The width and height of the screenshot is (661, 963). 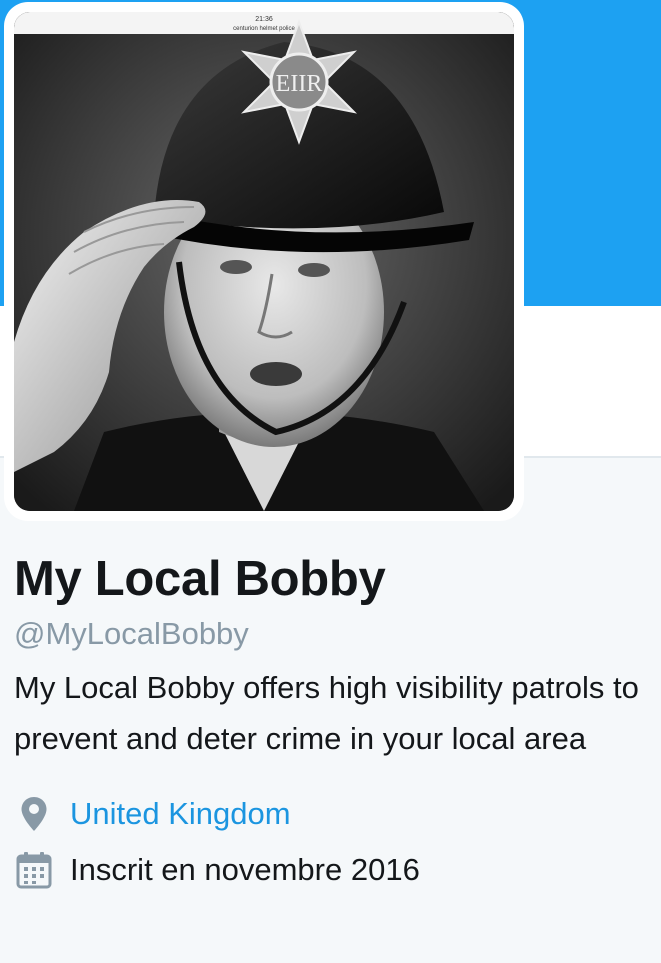 I want to click on joined-row: Inscrit en novembre 2016, so click(x=334, y=870).